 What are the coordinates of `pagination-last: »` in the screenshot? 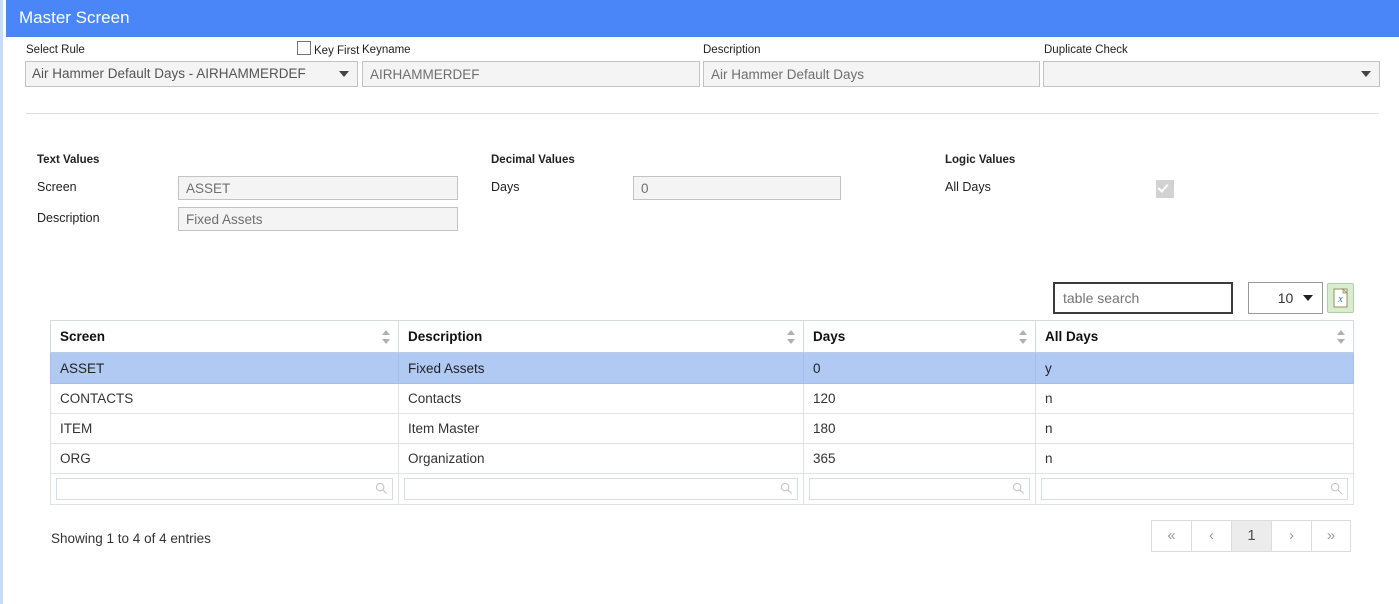 It's located at (1331, 536).